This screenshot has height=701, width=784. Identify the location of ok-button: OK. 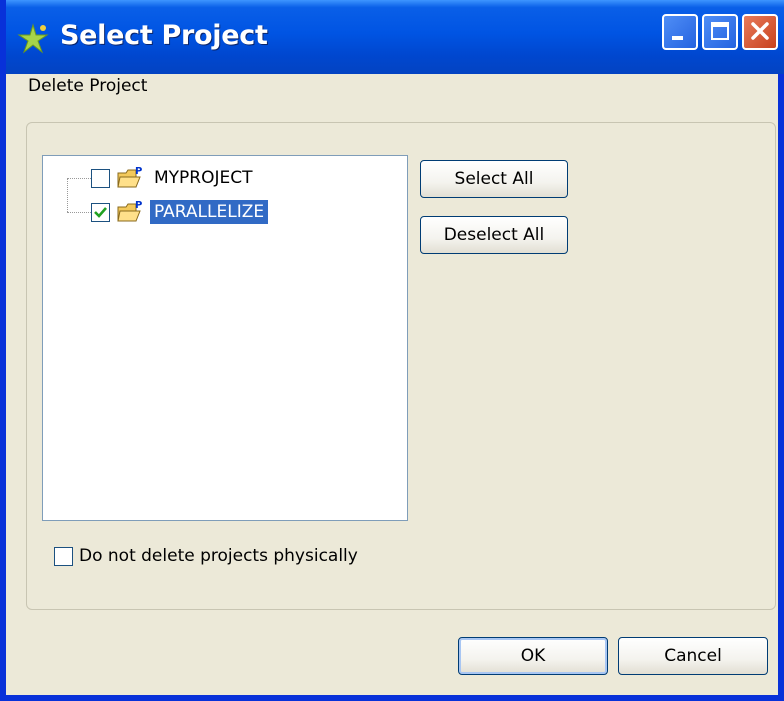
(533, 656).